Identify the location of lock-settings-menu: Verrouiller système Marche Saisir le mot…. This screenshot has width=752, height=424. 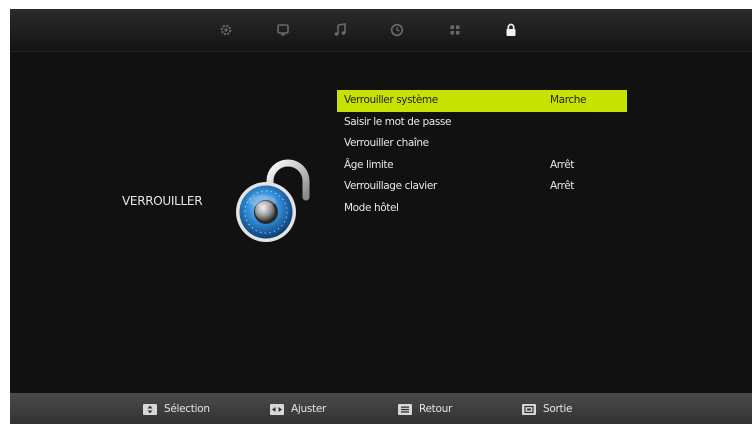
(482, 154).